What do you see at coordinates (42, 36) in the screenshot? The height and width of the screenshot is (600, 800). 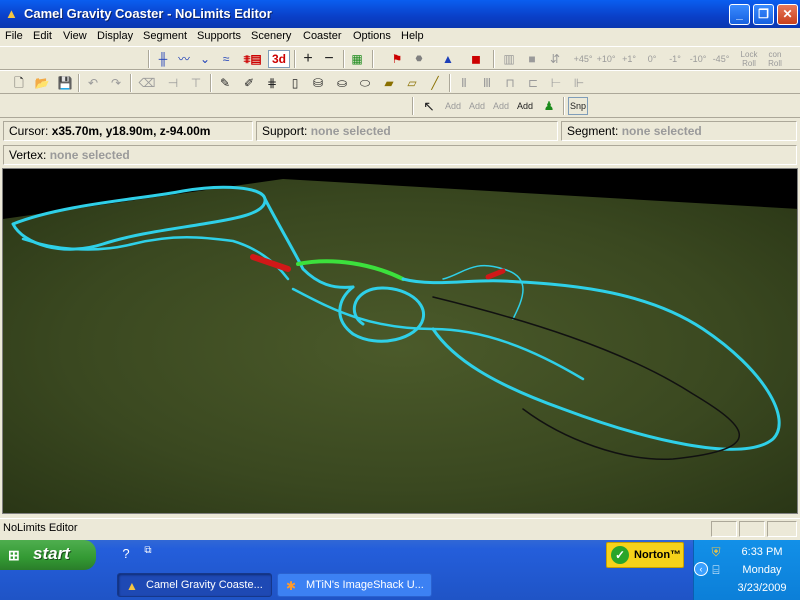 I see `menu-edit: Edit` at bounding box center [42, 36].